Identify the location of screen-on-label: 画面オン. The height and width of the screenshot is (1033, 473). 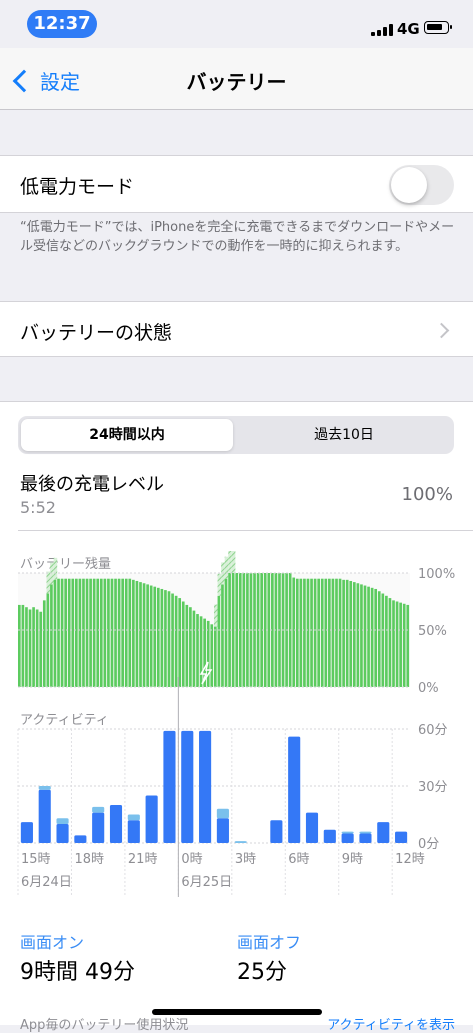
(52, 942).